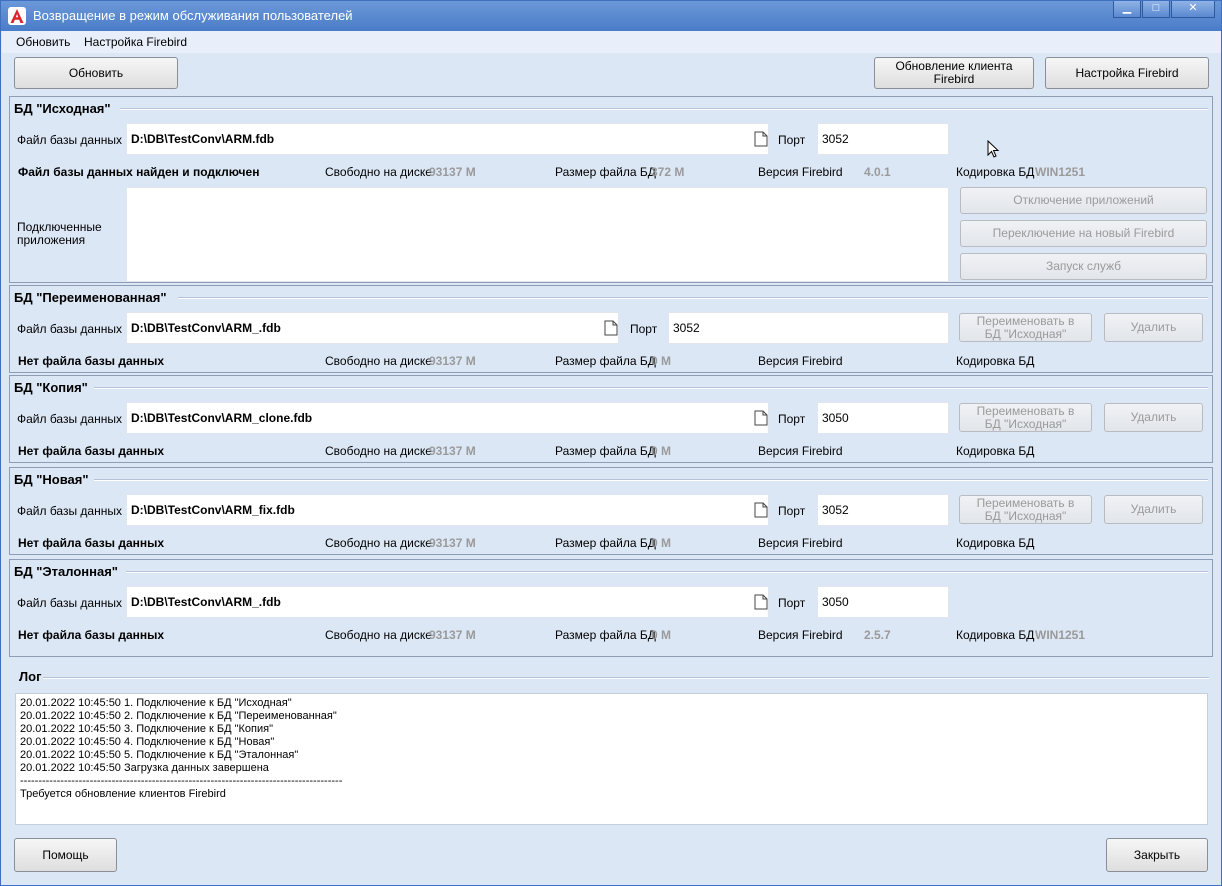  What do you see at coordinates (877, 635) in the screenshot?
I see `version-value: 2.5.7` at bounding box center [877, 635].